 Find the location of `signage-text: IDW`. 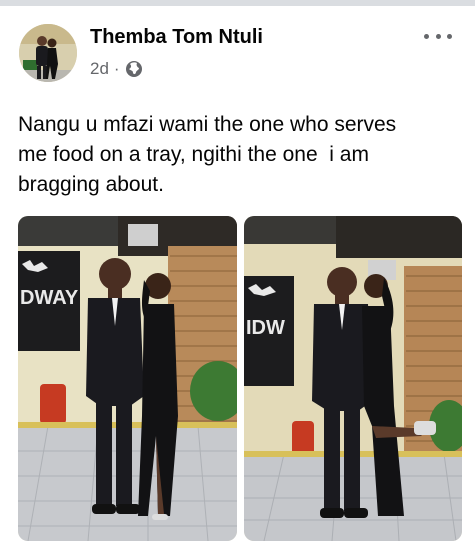

signage-text: IDW is located at coordinates (265, 328).